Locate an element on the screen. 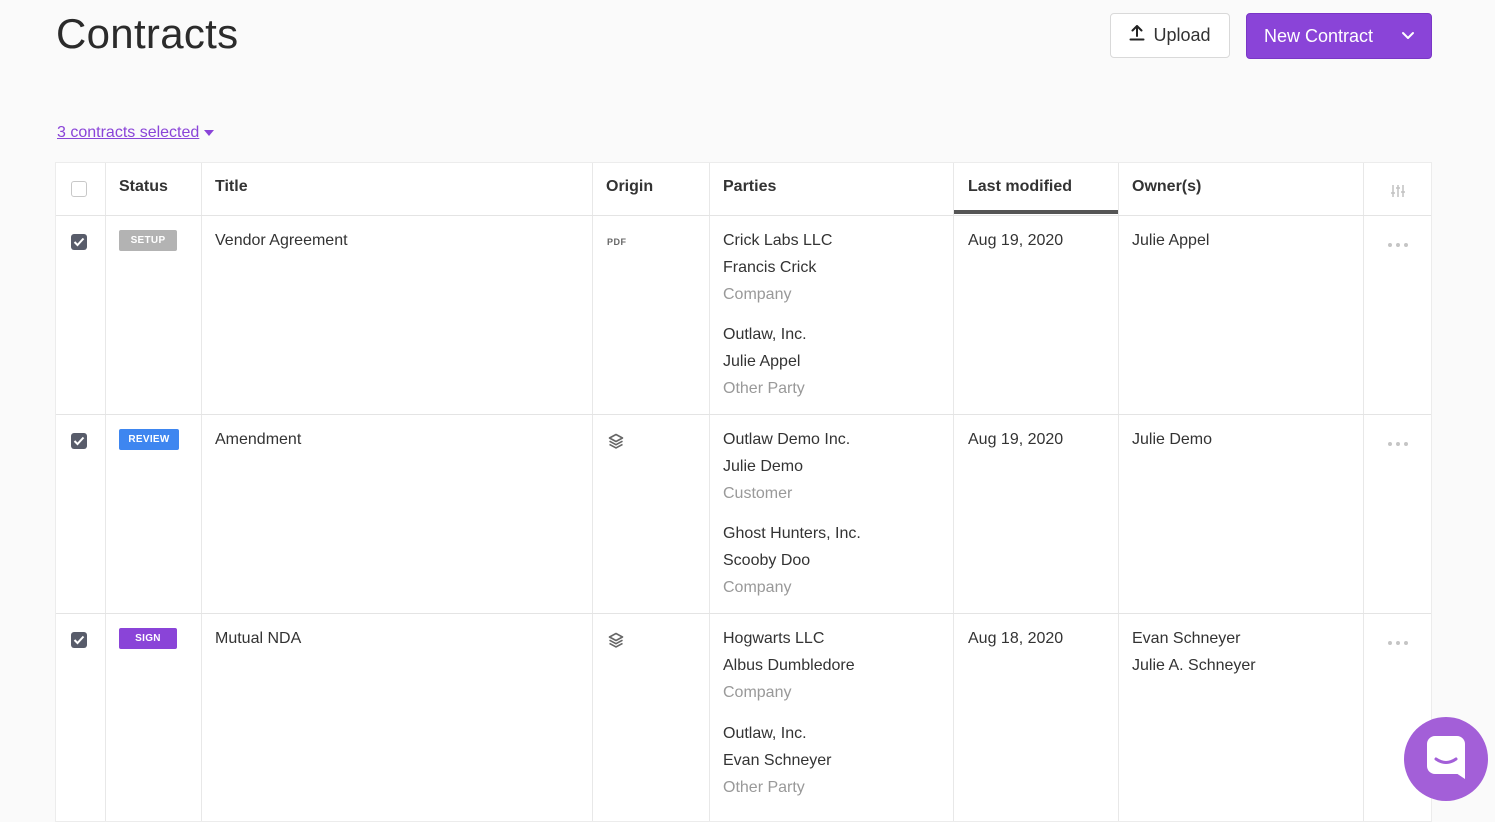 The height and width of the screenshot is (822, 1495). owner-name: Julie Demo is located at coordinates (1172, 439).